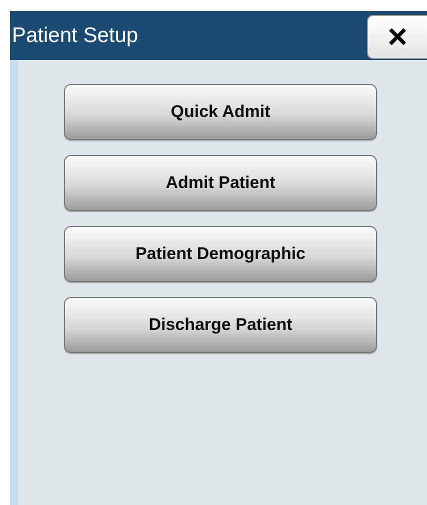  I want to click on menu-button: Admit Patient, so click(220, 183).